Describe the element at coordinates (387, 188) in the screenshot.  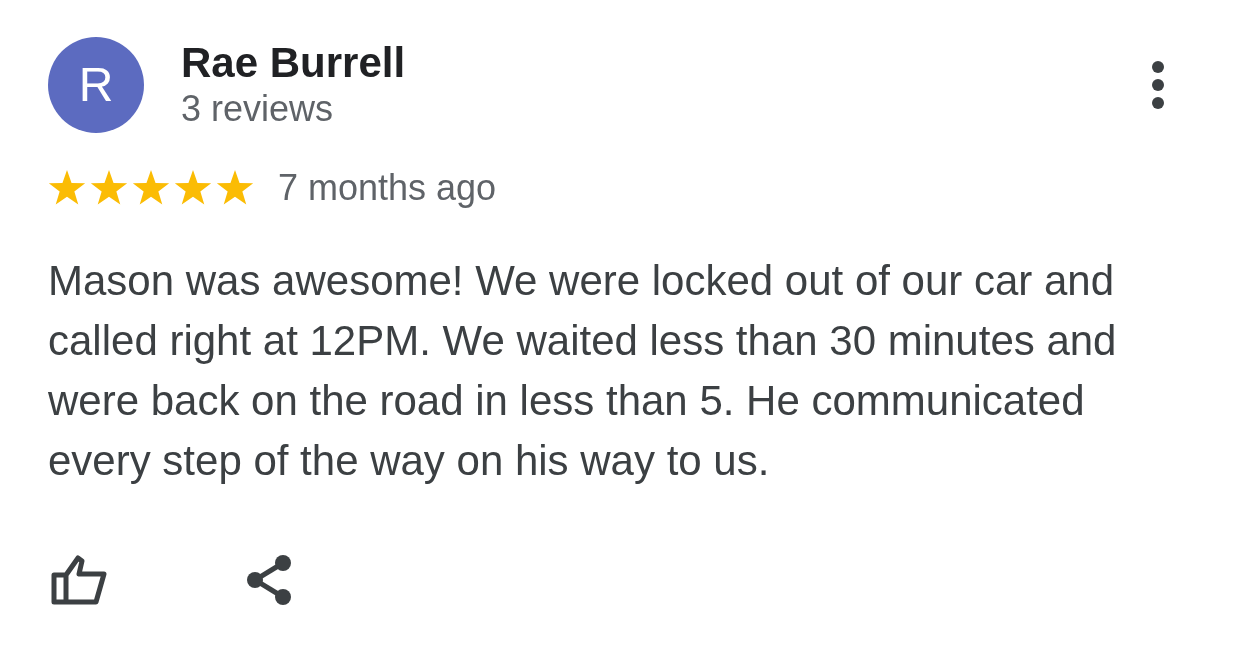
I see `review-time: 7 months ago` at that location.